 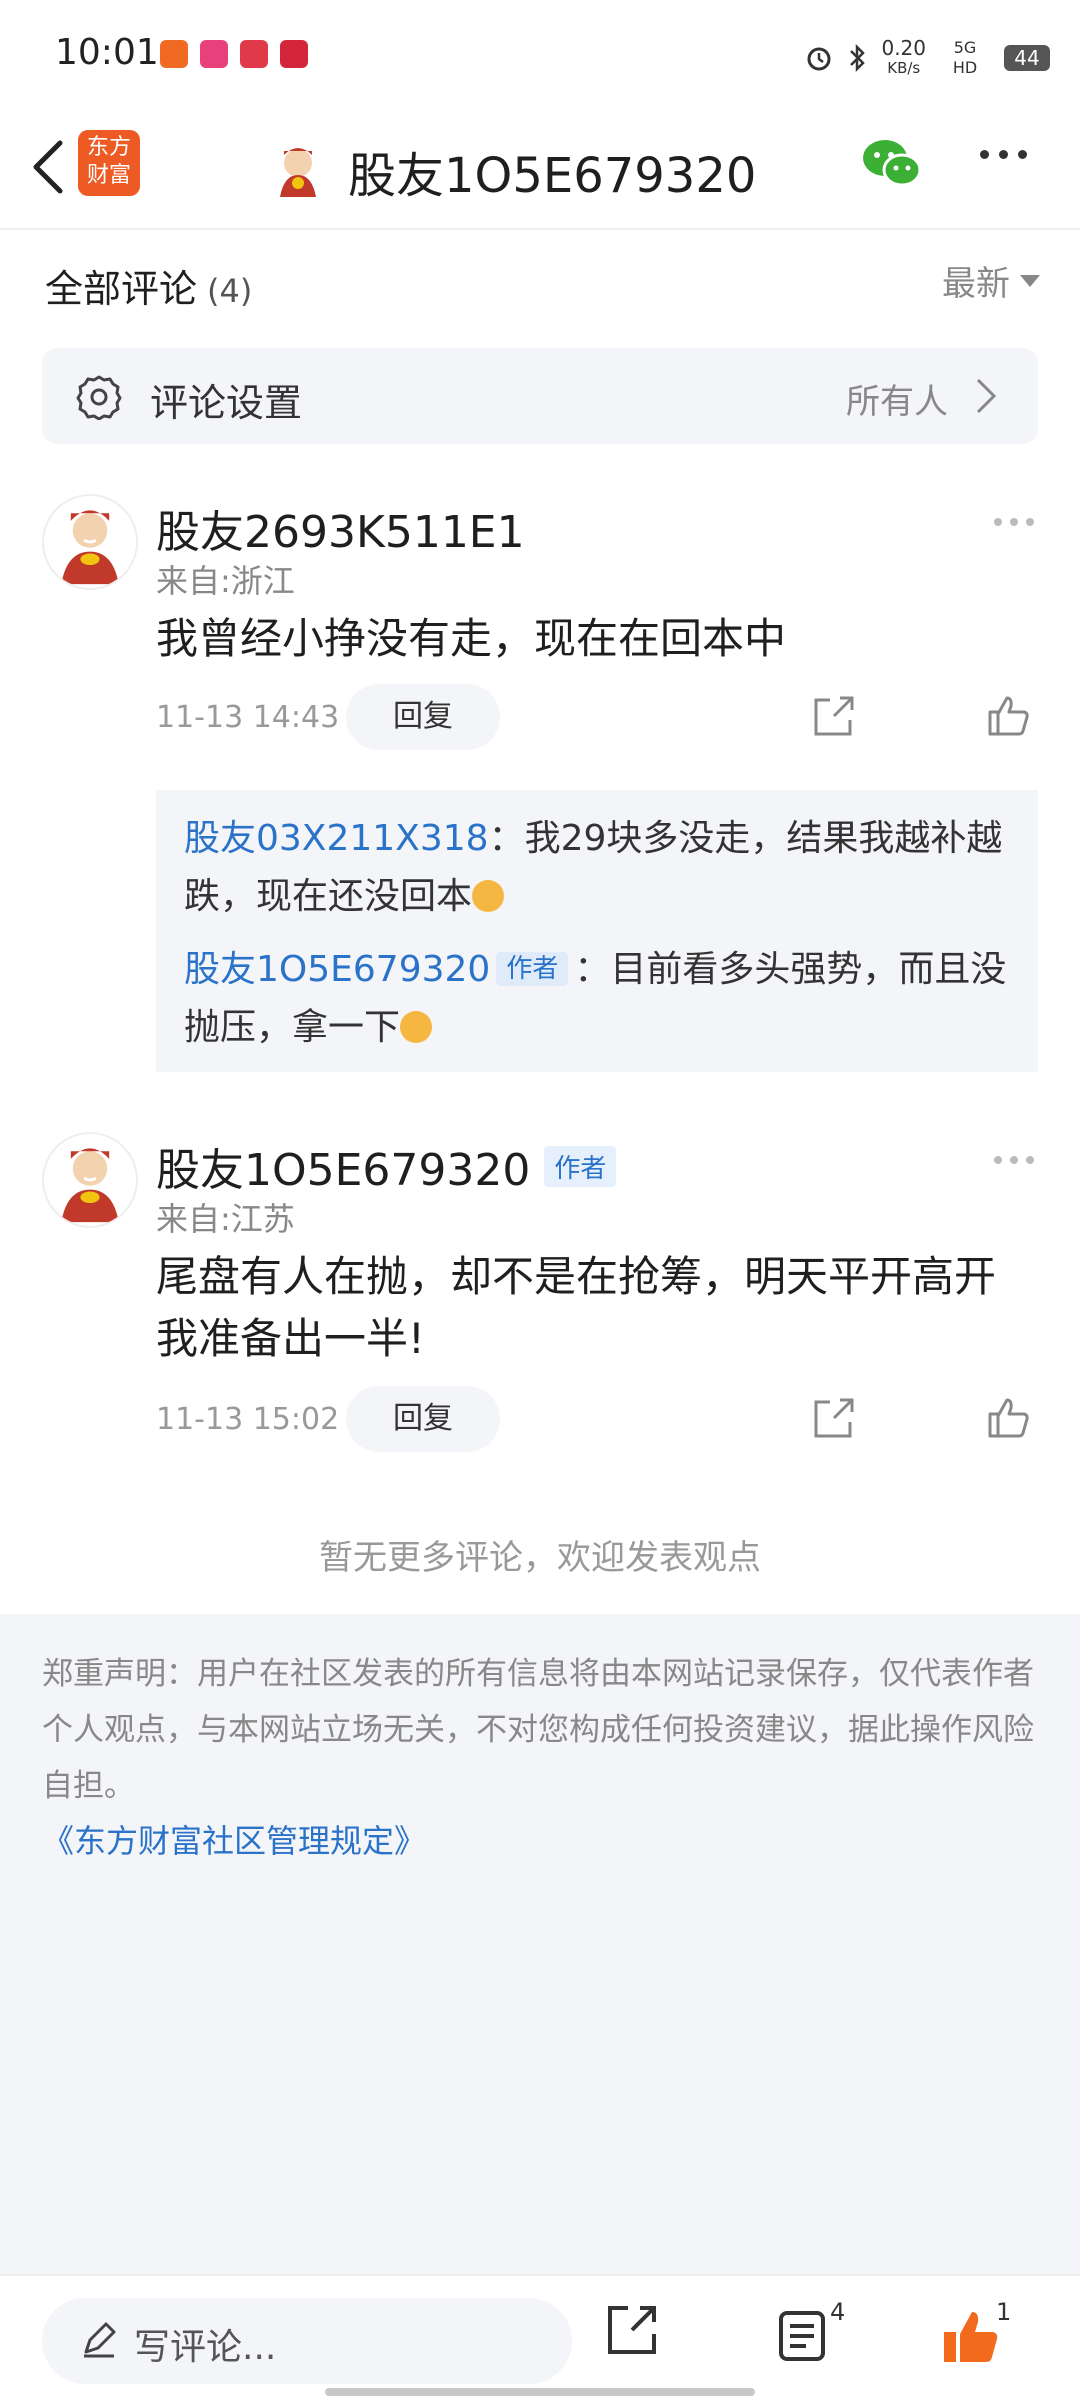 What do you see at coordinates (100, 2340) in the screenshot?
I see `pen-icon` at bounding box center [100, 2340].